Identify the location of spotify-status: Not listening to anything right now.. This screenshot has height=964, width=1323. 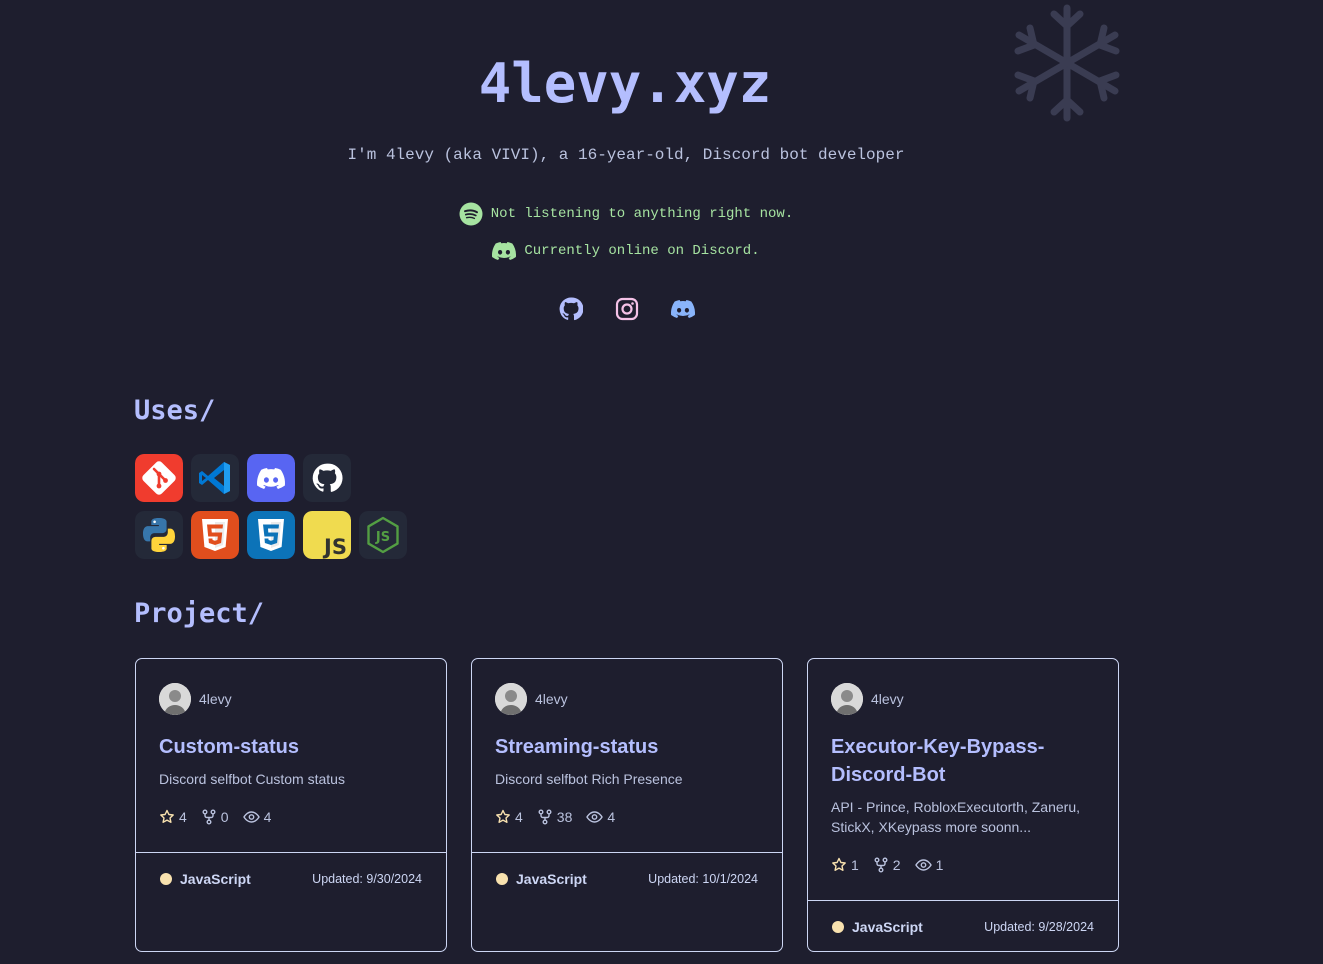
(626, 214).